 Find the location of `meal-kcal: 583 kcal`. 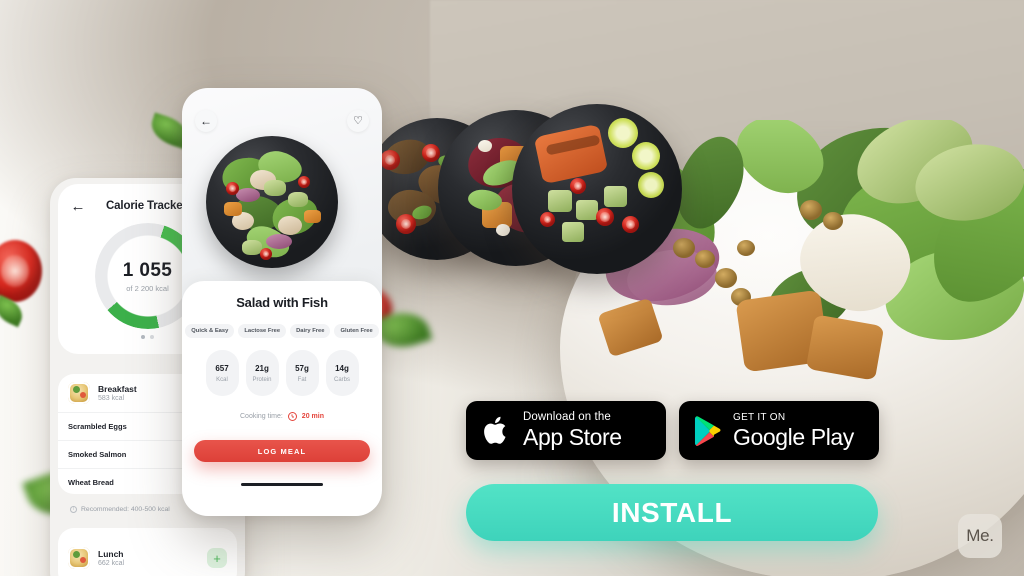

meal-kcal: 583 kcal is located at coordinates (111, 399).